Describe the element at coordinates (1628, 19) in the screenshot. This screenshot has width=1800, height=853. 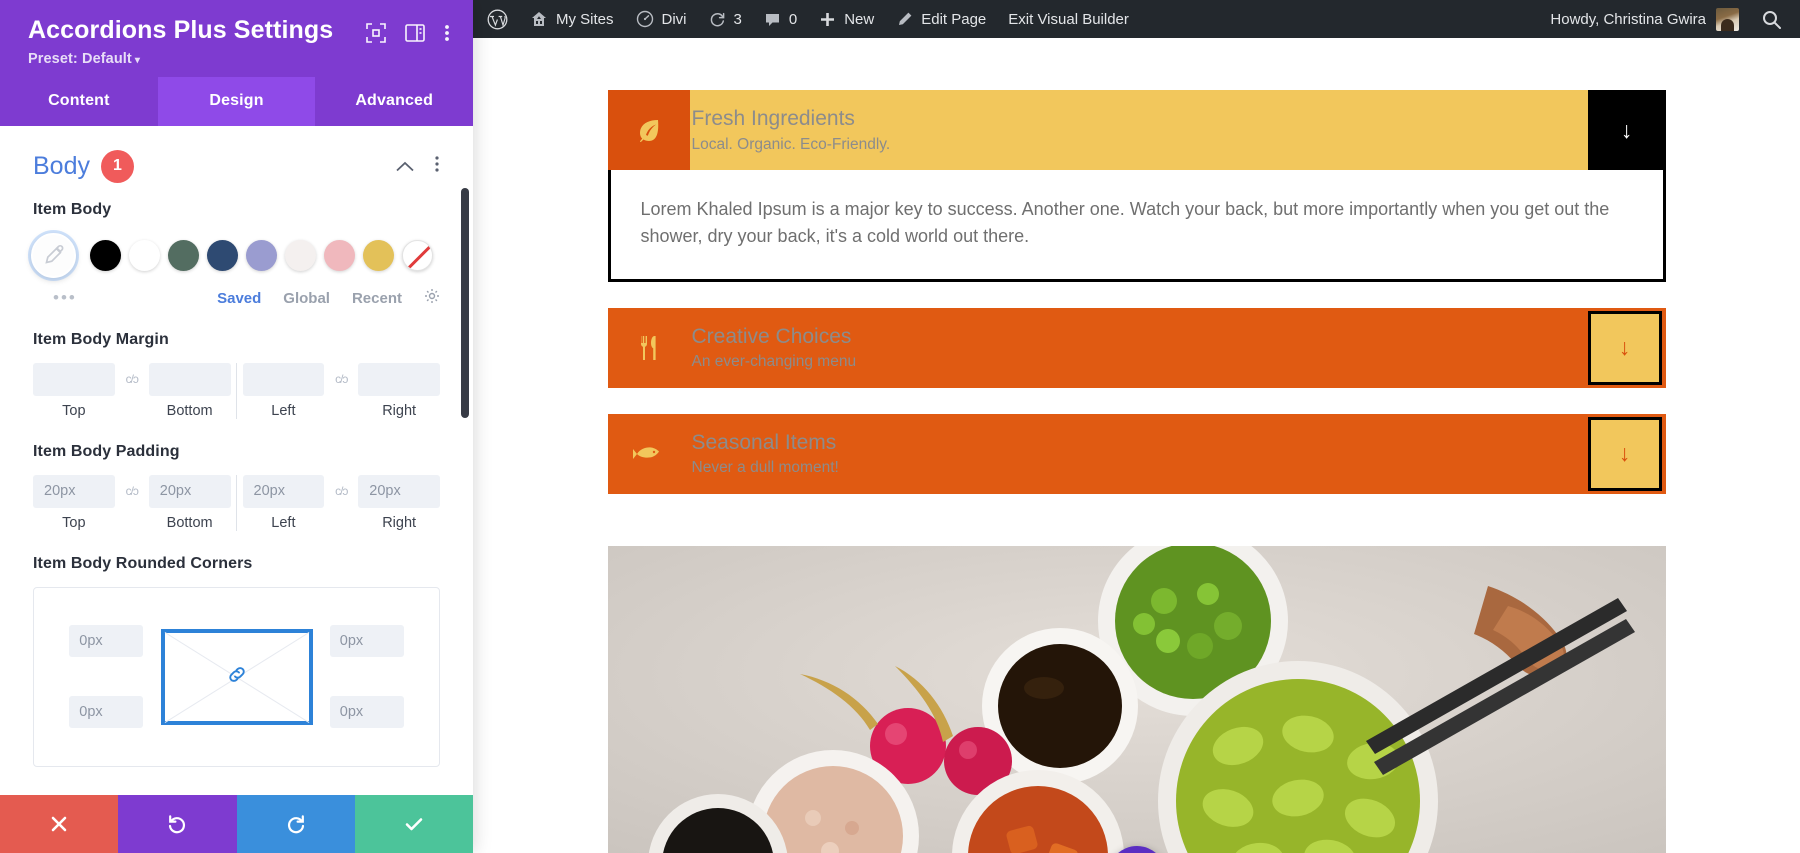
I see `howdy-label: Howdy, Christina Gwira` at that location.